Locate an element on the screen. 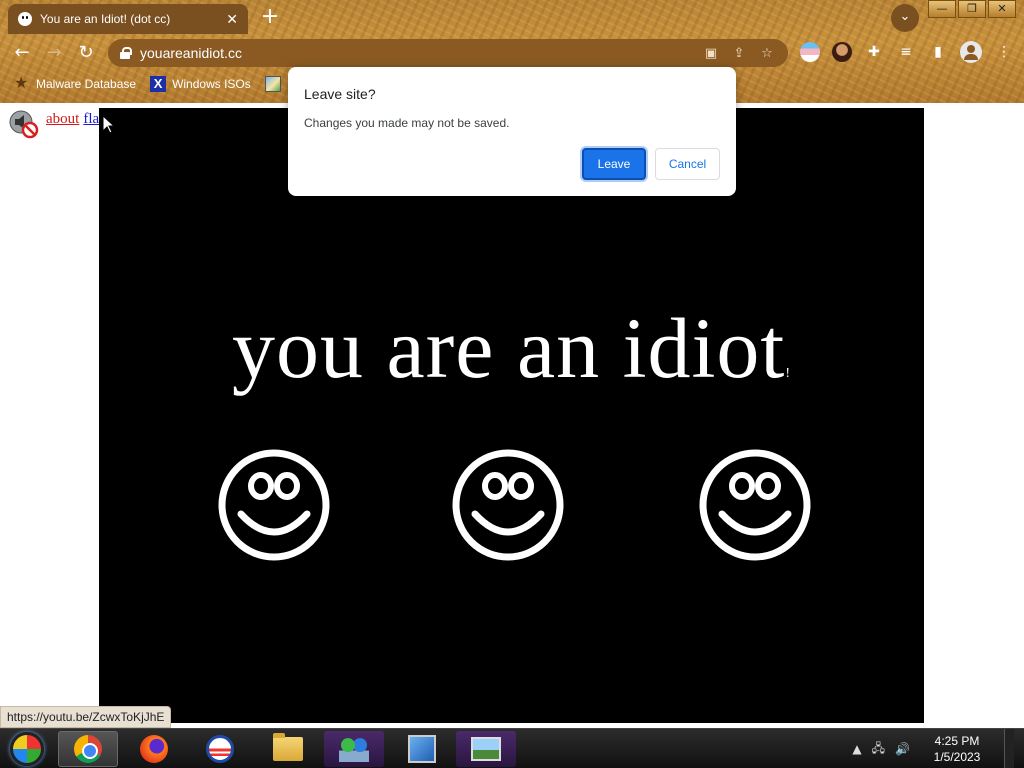 Image resolution: width=1024 pixels, height=768 pixels. menu-kebab-icon: ⋮ is located at coordinates (1004, 52).